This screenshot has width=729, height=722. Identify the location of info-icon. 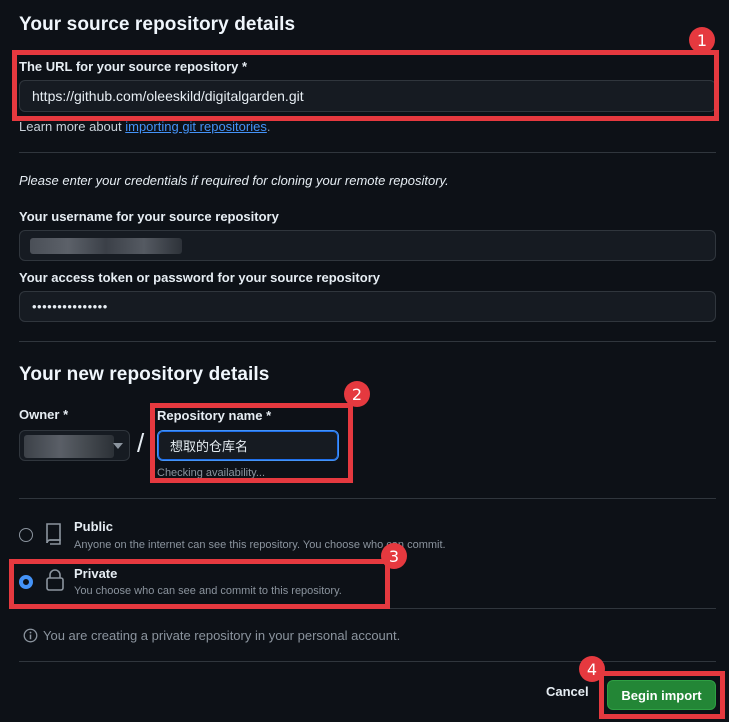
(30, 635).